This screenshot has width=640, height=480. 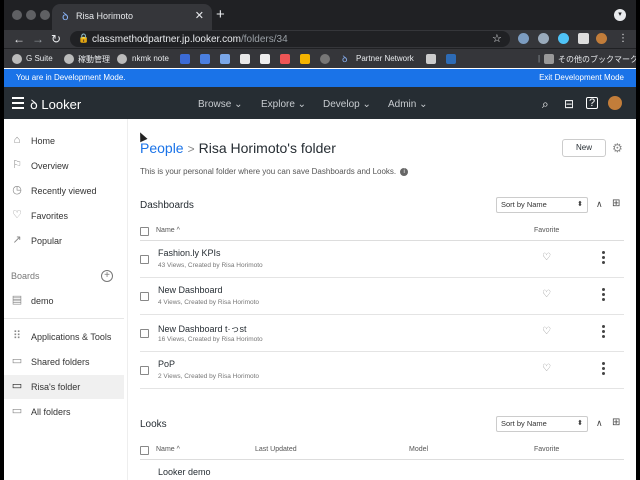 What do you see at coordinates (545, 104) in the screenshot?
I see `search-icon: ⌕` at bounding box center [545, 104].